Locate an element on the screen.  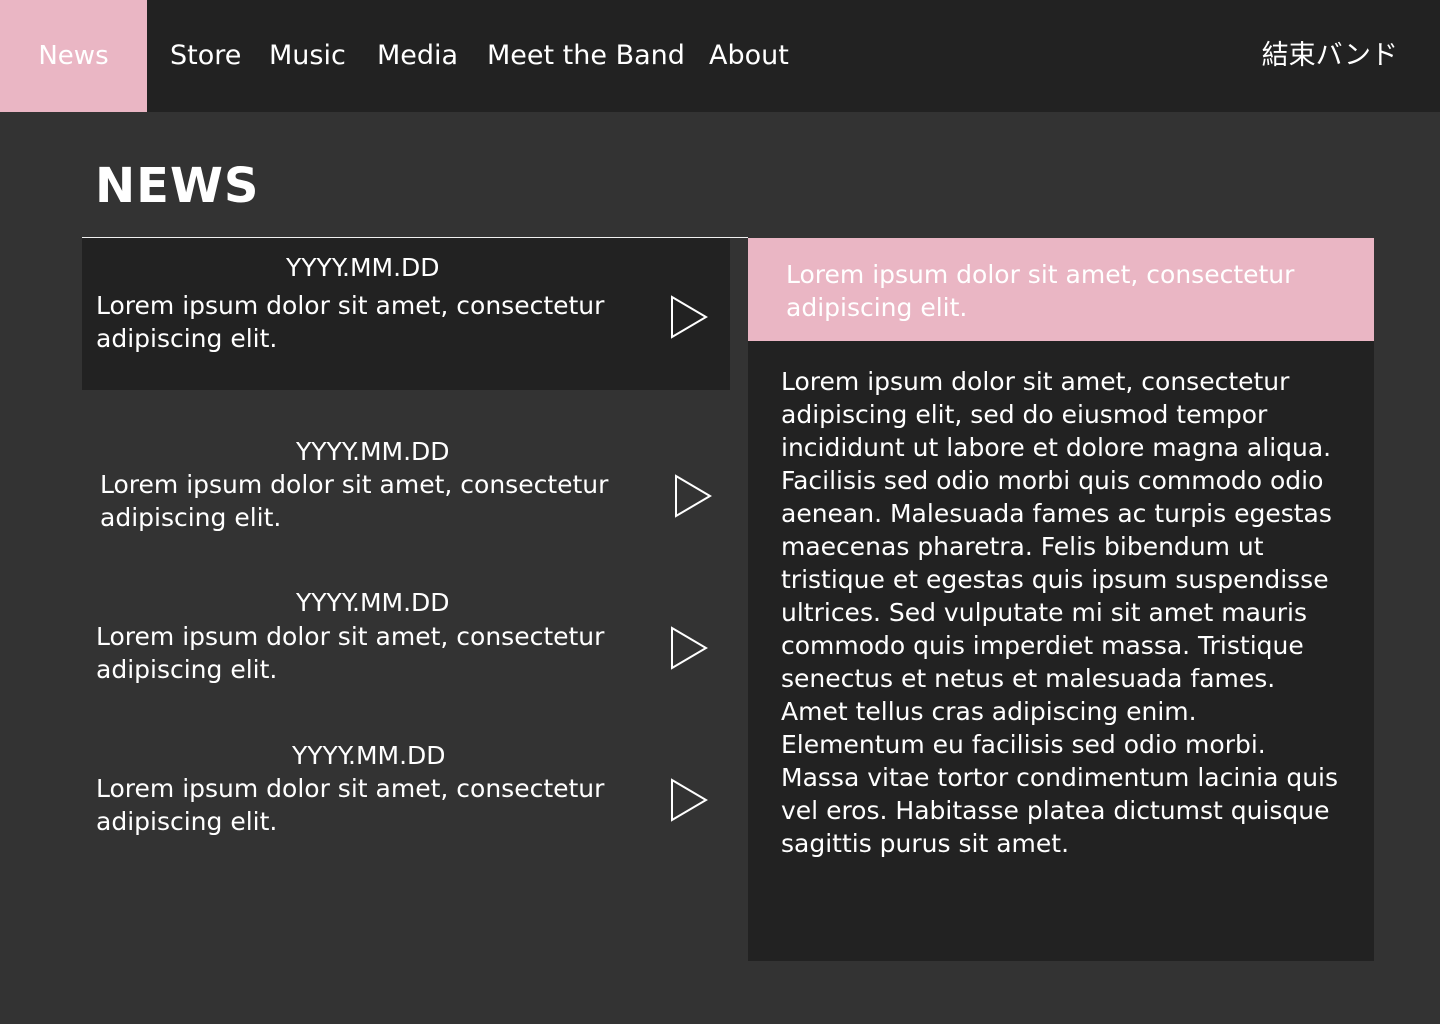
nav-item-about: About is located at coordinates (749, 56).